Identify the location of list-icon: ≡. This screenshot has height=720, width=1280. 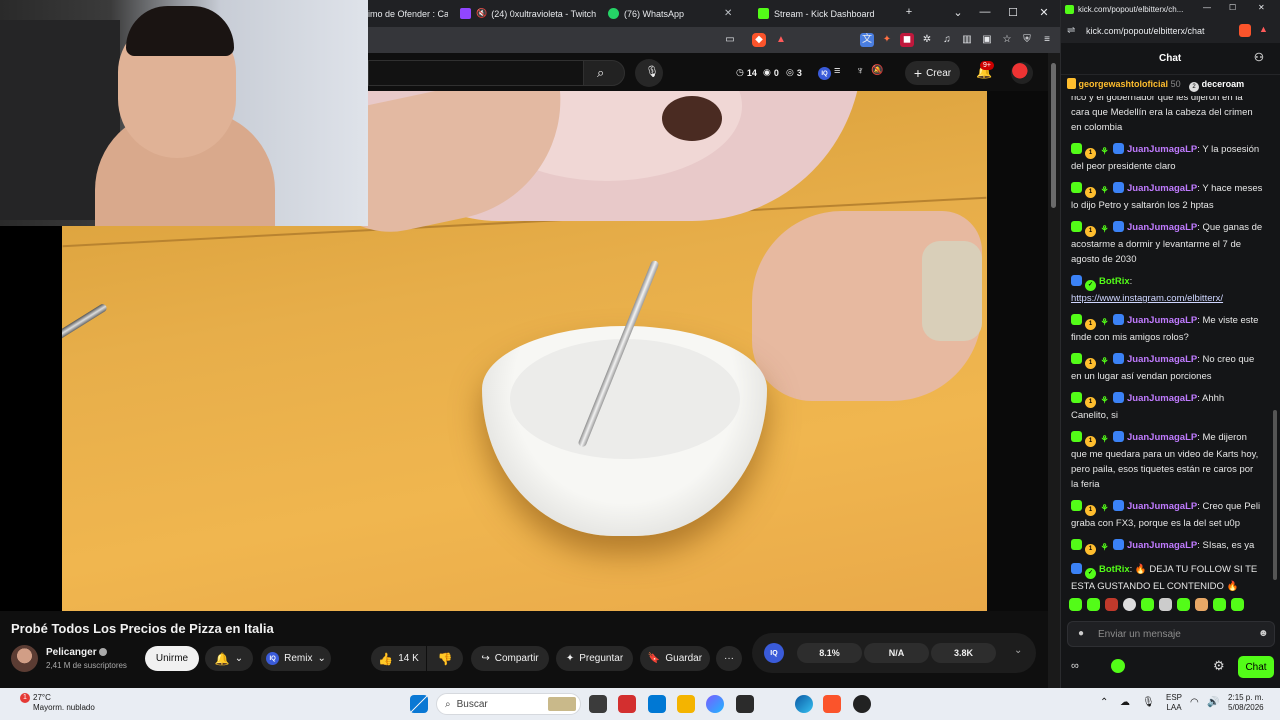
(837, 71).